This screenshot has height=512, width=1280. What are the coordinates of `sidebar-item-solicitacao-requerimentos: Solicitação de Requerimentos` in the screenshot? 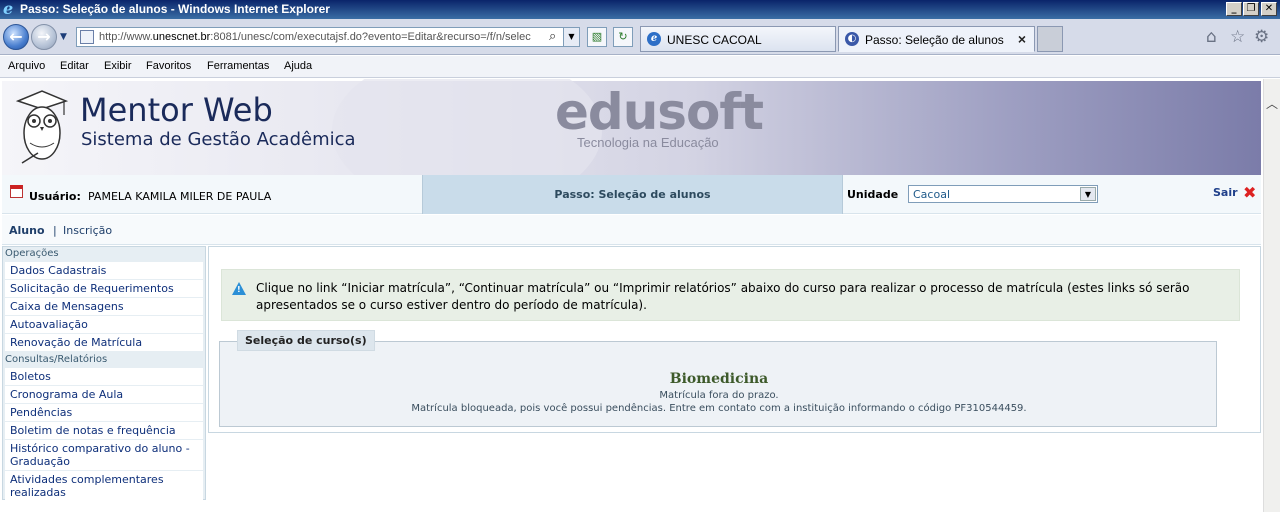 It's located at (104, 288).